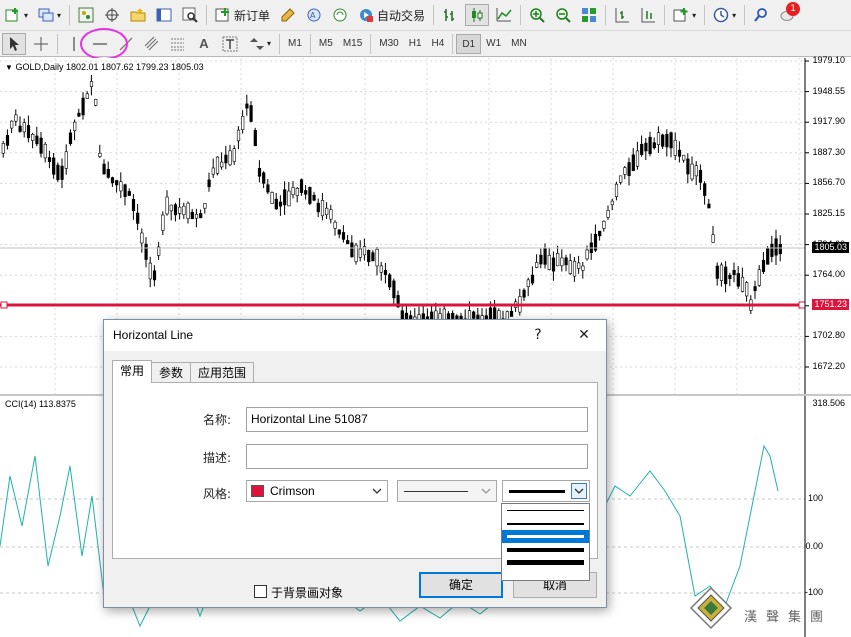  I want to click on ok-button: 确定, so click(461, 585).